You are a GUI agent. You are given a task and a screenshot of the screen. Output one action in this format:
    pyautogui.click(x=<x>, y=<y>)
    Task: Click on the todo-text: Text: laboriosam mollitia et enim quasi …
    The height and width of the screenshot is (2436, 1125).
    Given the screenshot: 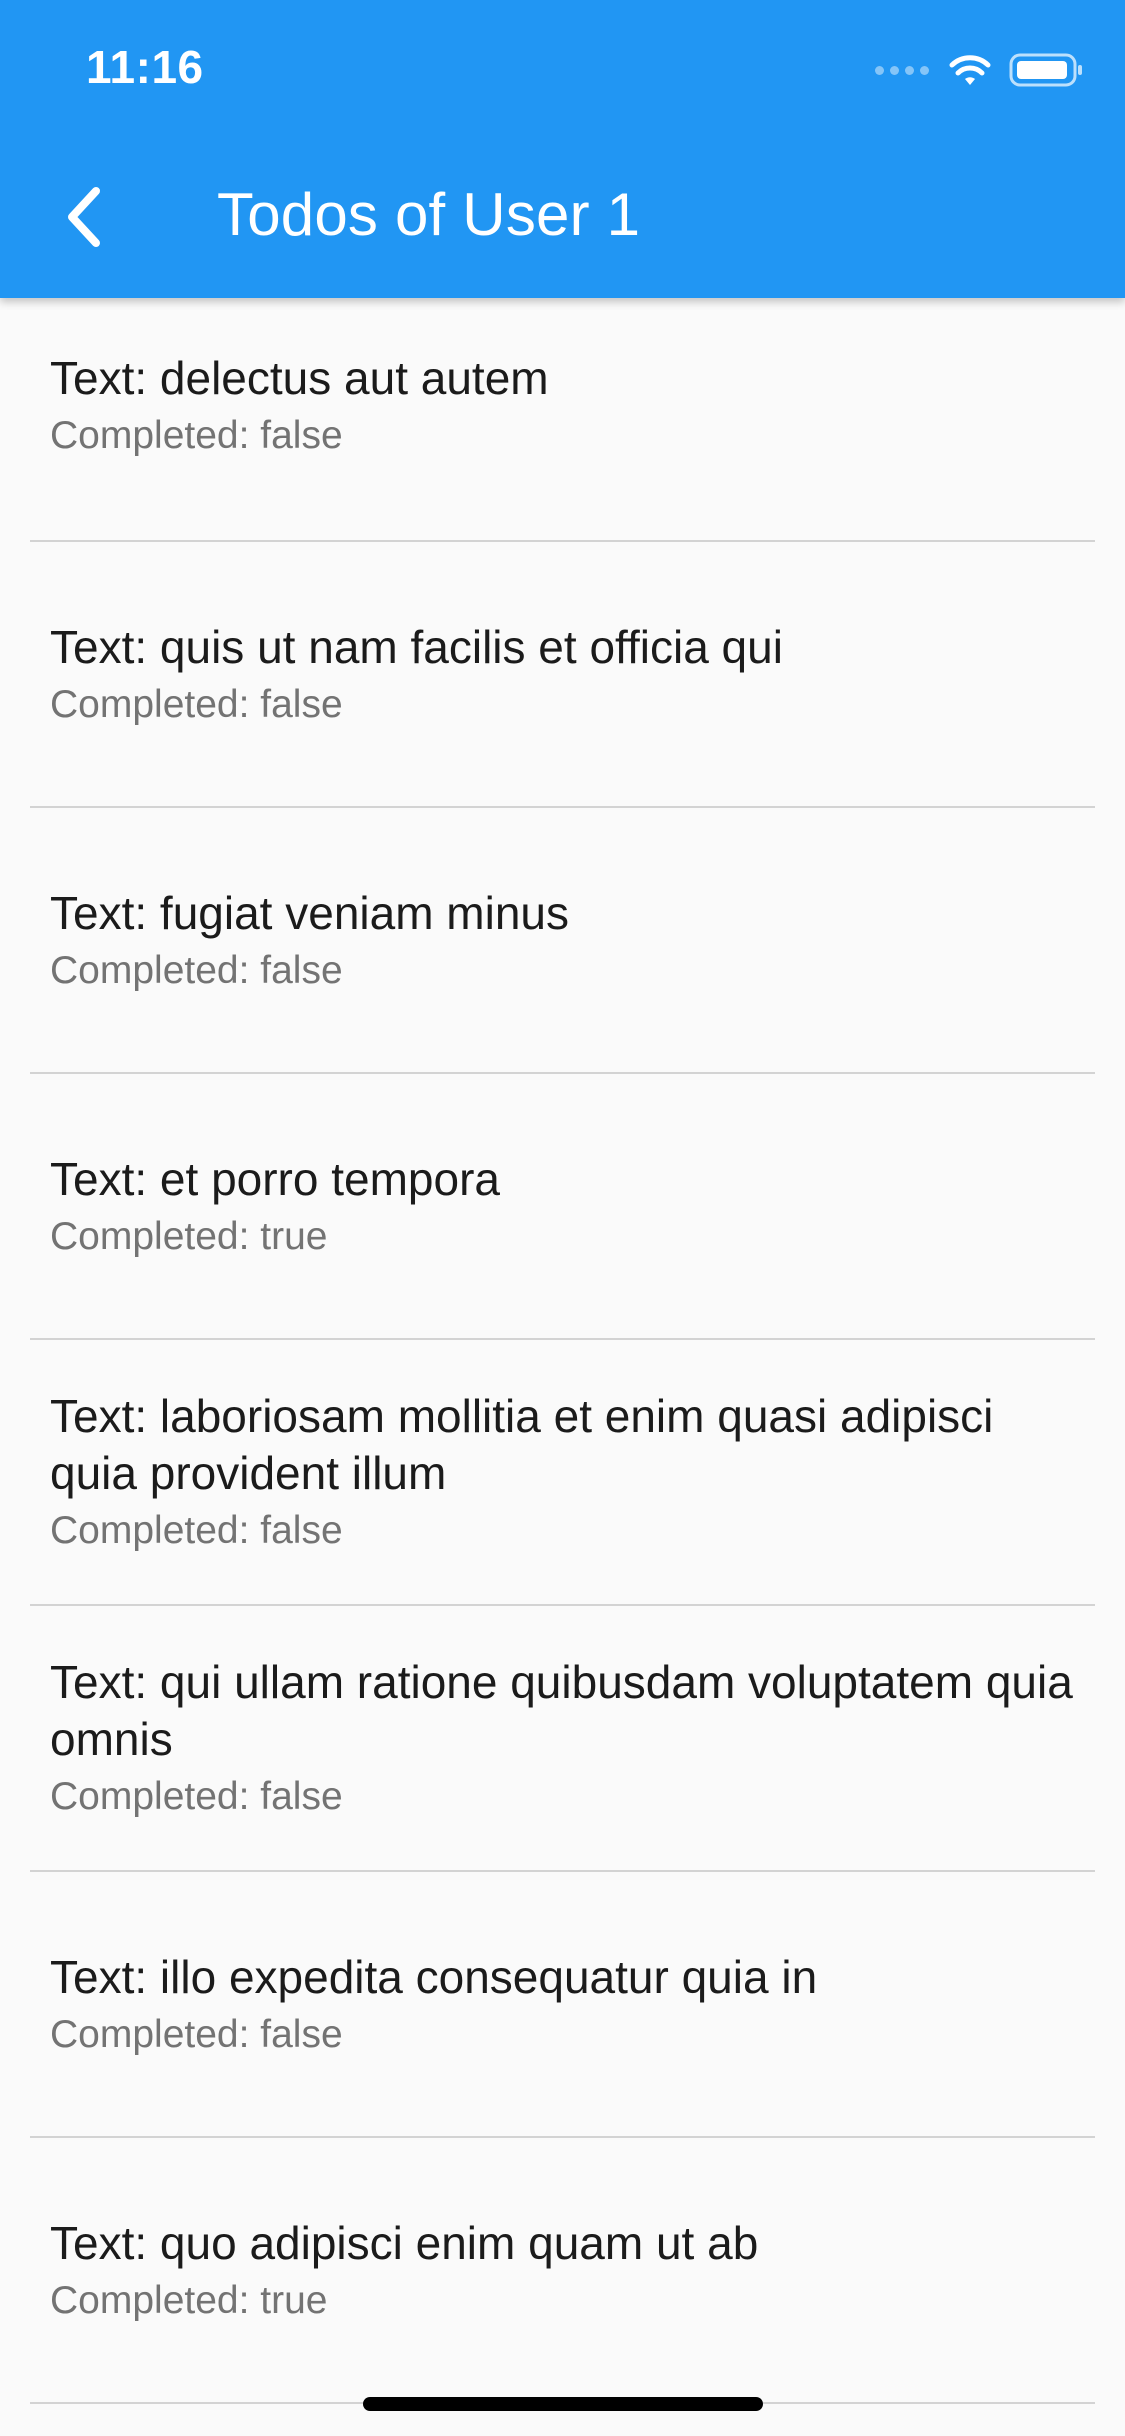 What is the action you would take?
    pyautogui.click(x=522, y=1444)
    